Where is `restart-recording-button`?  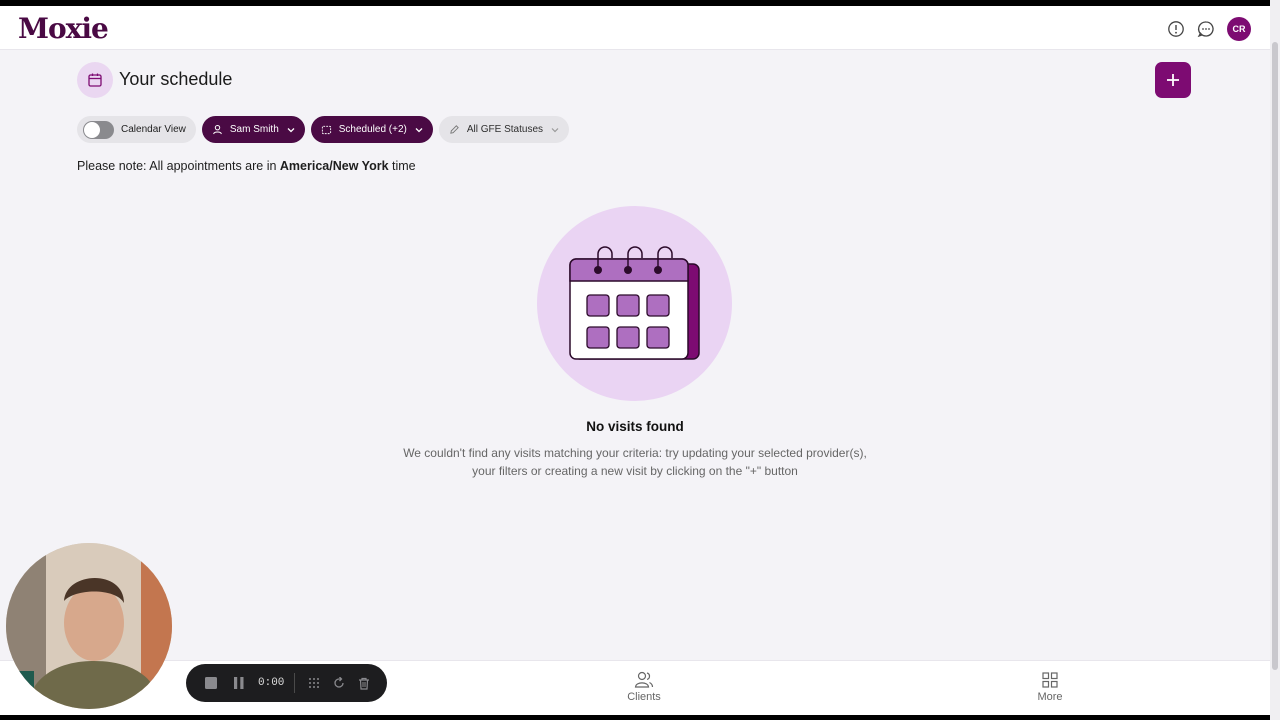 restart-recording-button is located at coordinates (339, 683).